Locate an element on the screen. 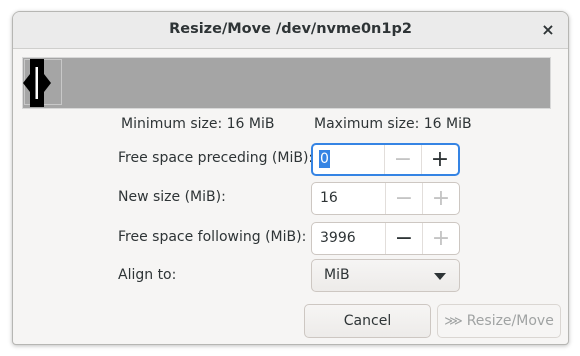 This screenshot has height=356, width=580. resize-move-button: ⋙ Resize/Move is located at coordinates (499, 321).